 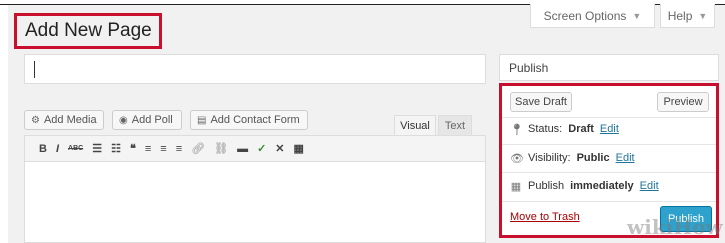 What do you see at coordinates (255, 120) in the screenshot?
I see `add-contact-form-label: Add Contact Form` at bounding box center [255, 120].